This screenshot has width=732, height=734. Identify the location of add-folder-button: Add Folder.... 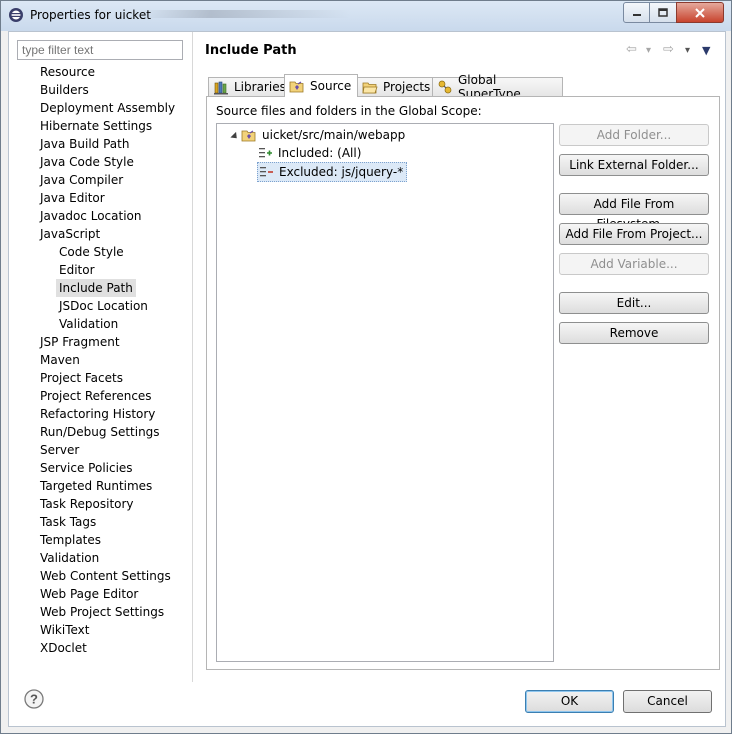
(634, 135).